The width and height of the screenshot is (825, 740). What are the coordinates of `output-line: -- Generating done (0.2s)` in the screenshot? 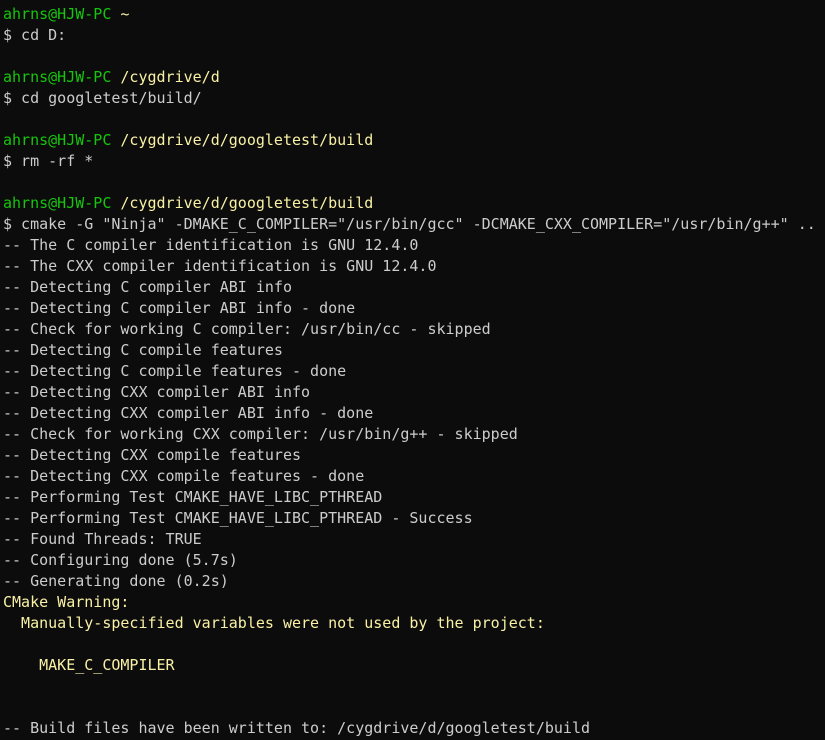 It's located at (116, 581).